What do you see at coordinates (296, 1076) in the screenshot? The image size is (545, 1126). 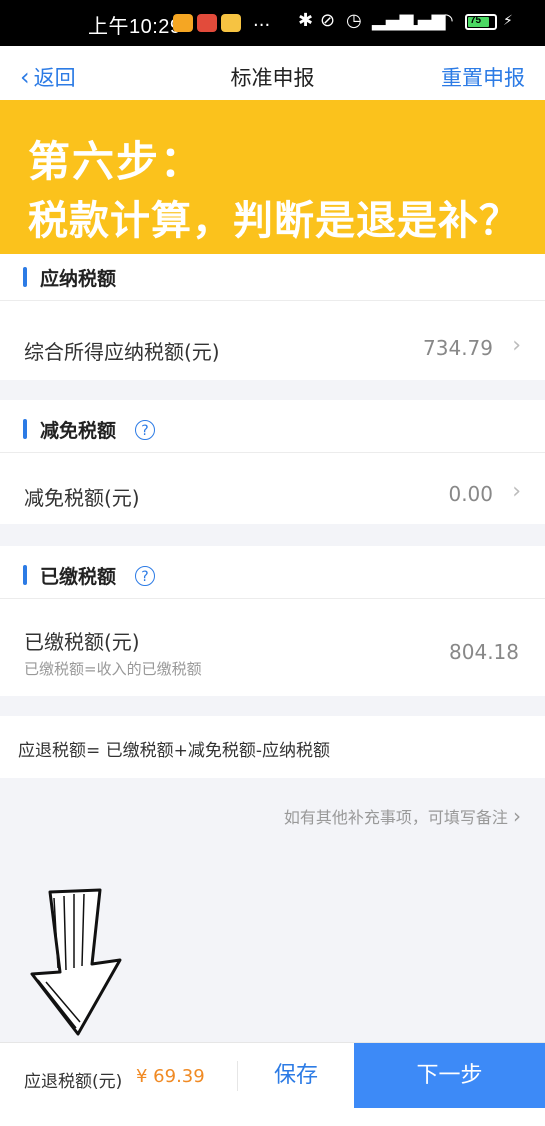 I see `save-button: 保存` at bounding box center [296, 1076].